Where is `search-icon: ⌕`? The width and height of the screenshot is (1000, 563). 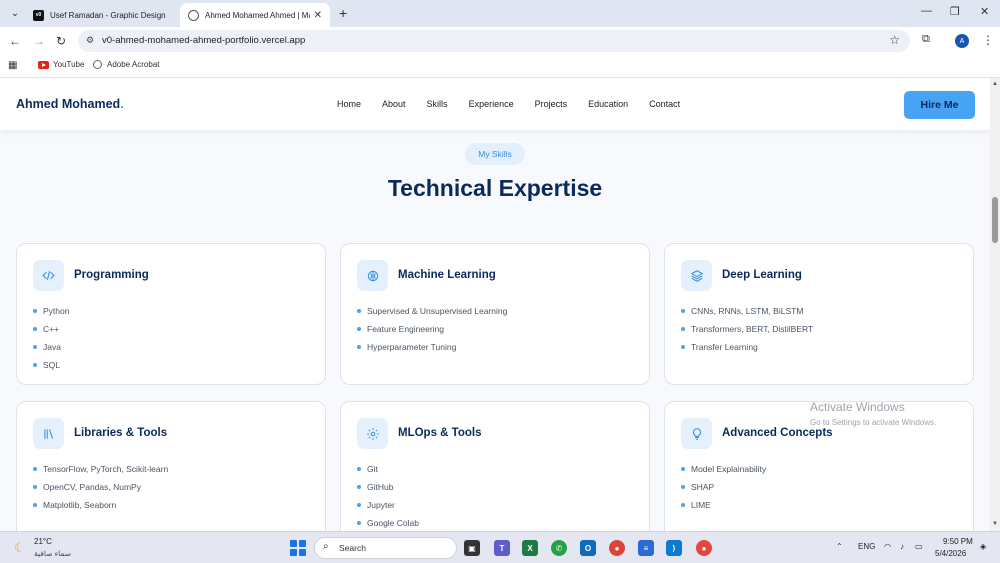
search-icon: ⌕ is located at coordinates (326, 546).